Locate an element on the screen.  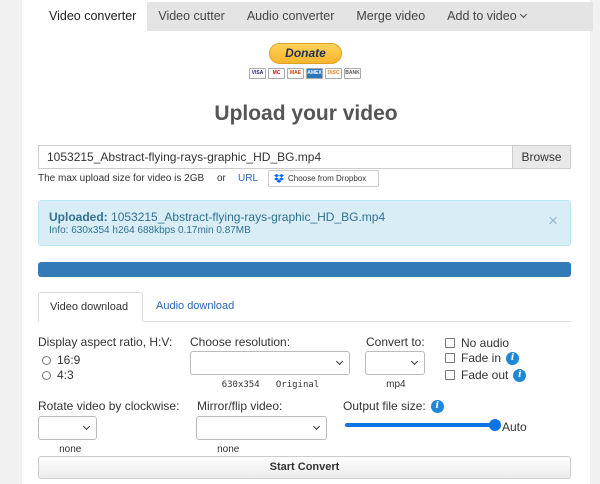
or-text: or is located at coordinates (221, 178).